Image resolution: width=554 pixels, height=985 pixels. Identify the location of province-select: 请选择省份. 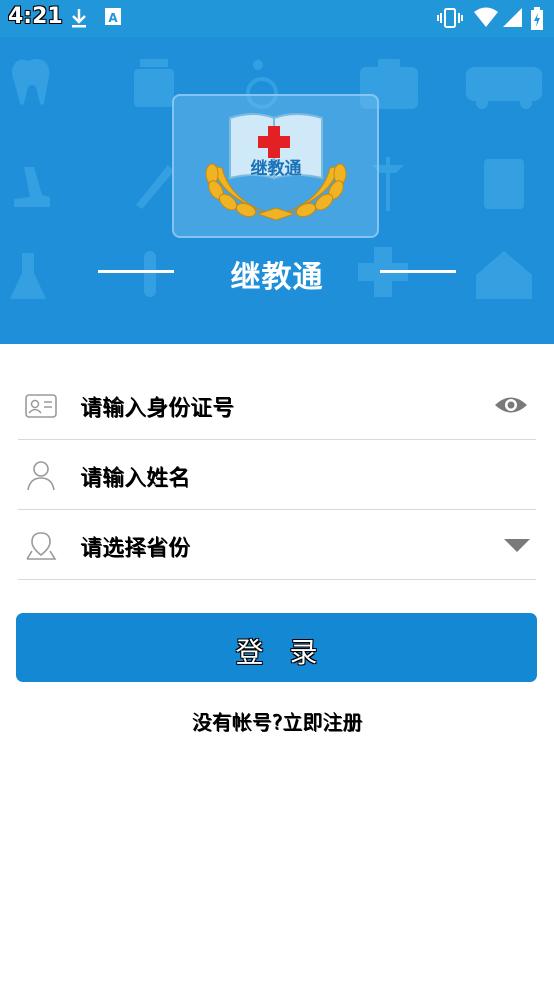
(277, 545).